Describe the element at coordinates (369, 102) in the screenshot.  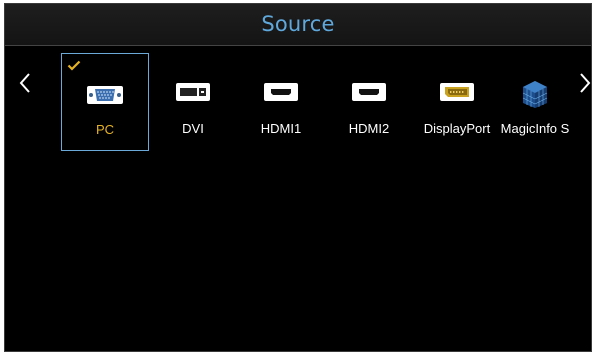
I see `source-item-hdmi2: HDMI2` at that location.